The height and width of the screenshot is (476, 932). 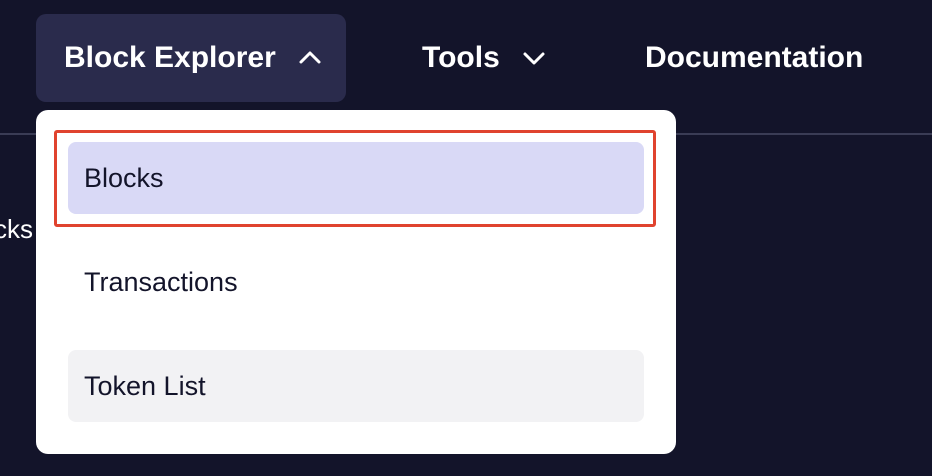 I want to click on nav-documentation-label: Documentation, so click(x=754, y=57).